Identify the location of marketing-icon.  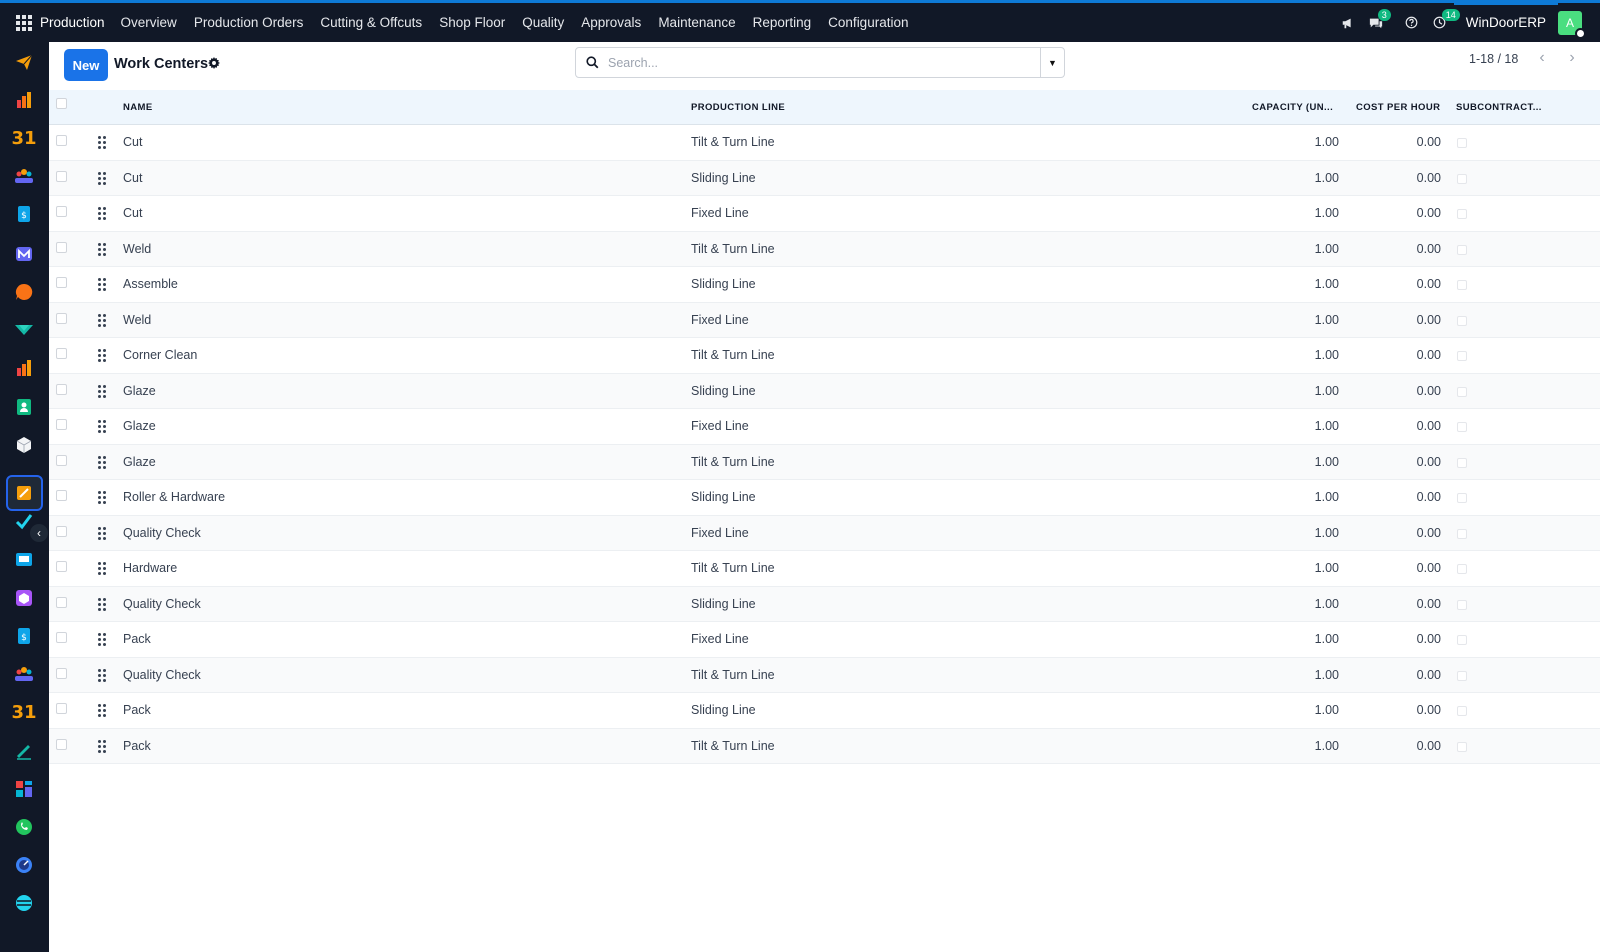
(24, 330).